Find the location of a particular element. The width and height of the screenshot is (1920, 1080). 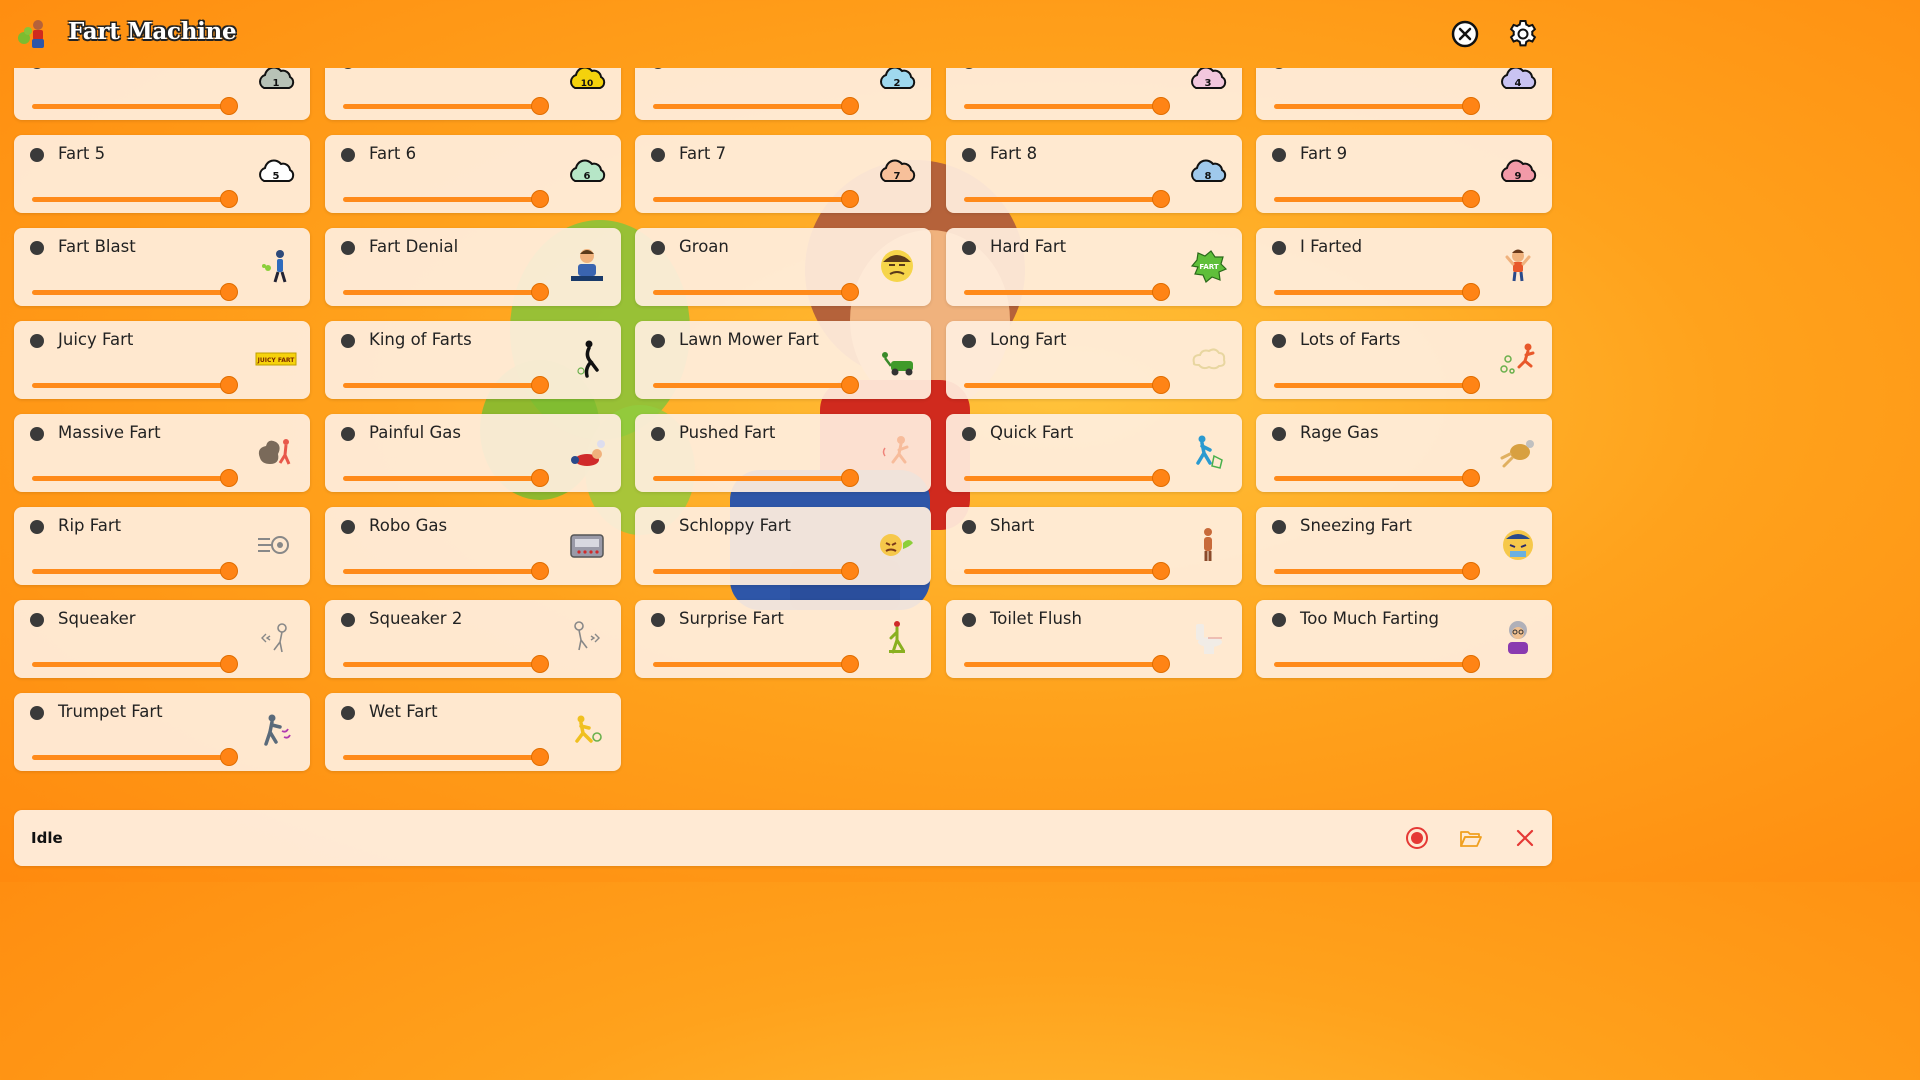

sound-card: Too Much Farting is located at coordinates (1404, 639).